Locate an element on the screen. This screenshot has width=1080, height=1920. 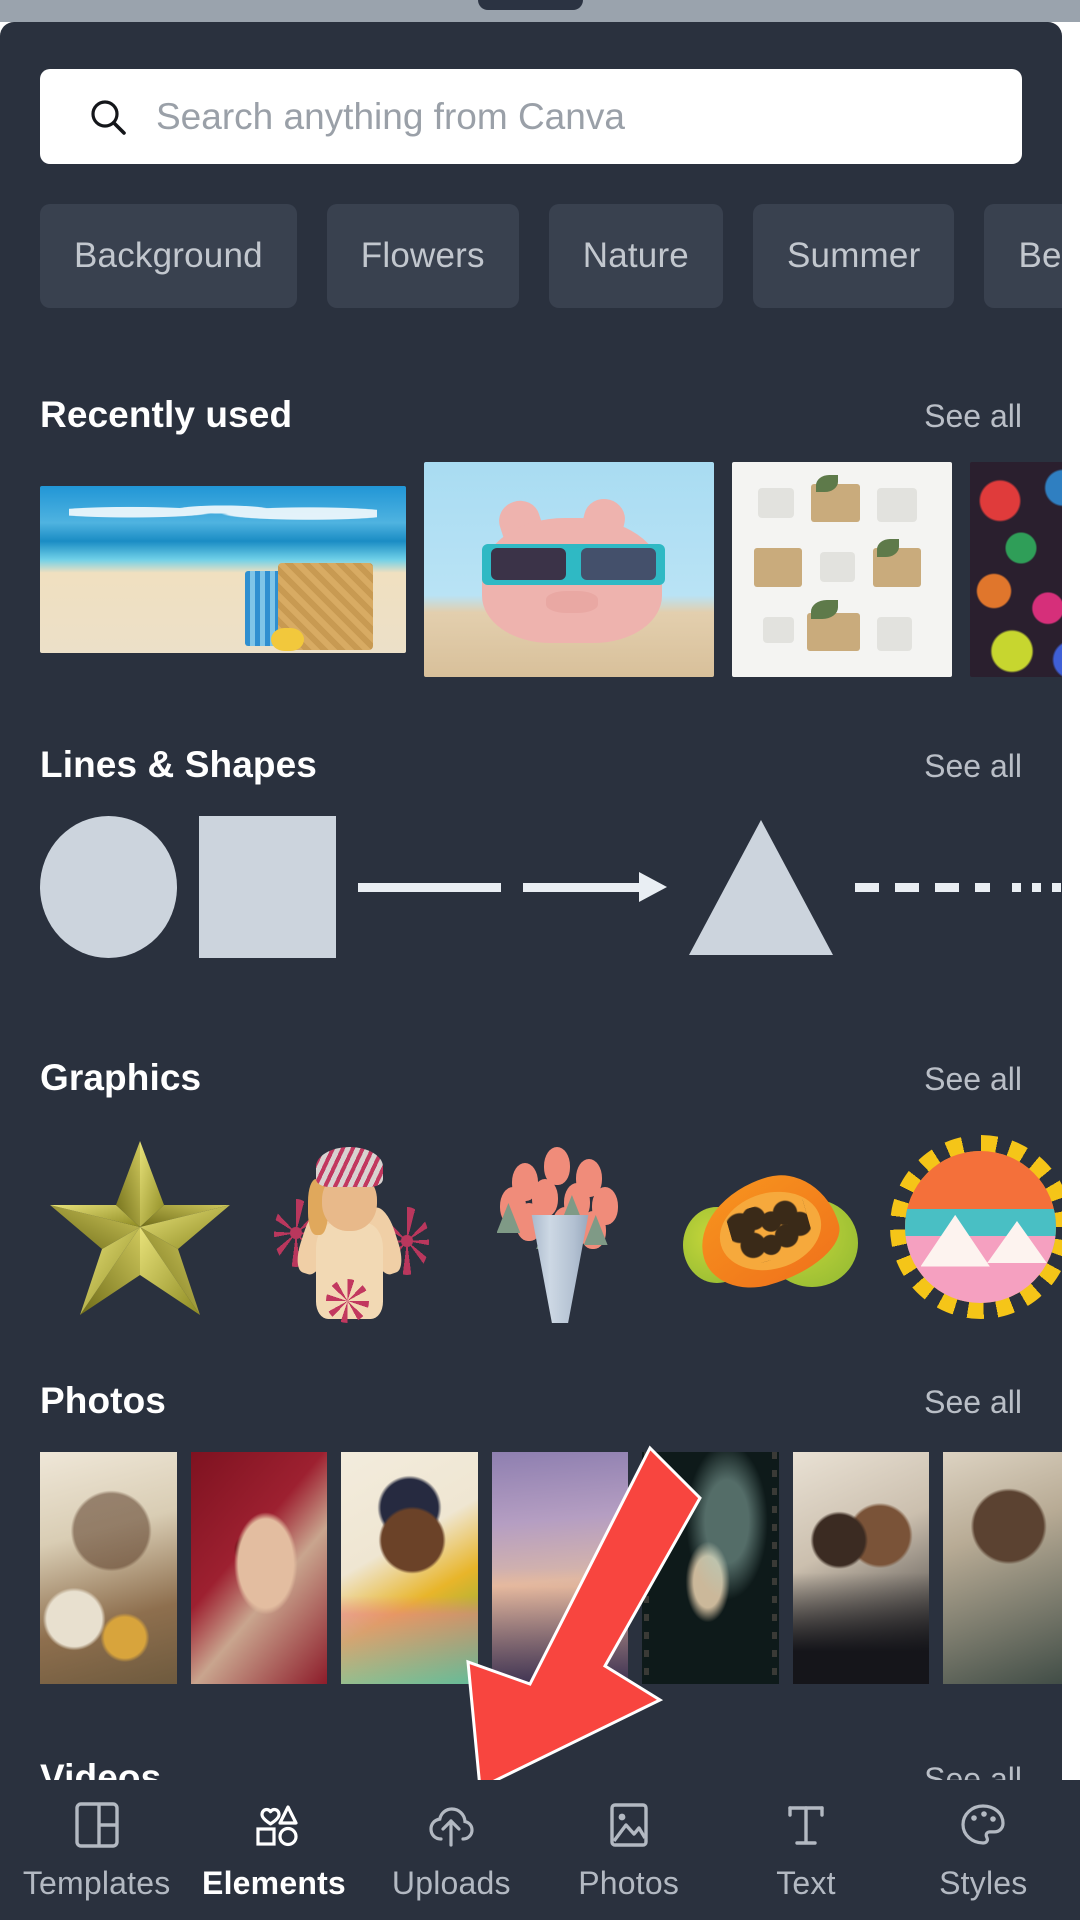
section-title: Recently used is located at coordinates (166, 414).